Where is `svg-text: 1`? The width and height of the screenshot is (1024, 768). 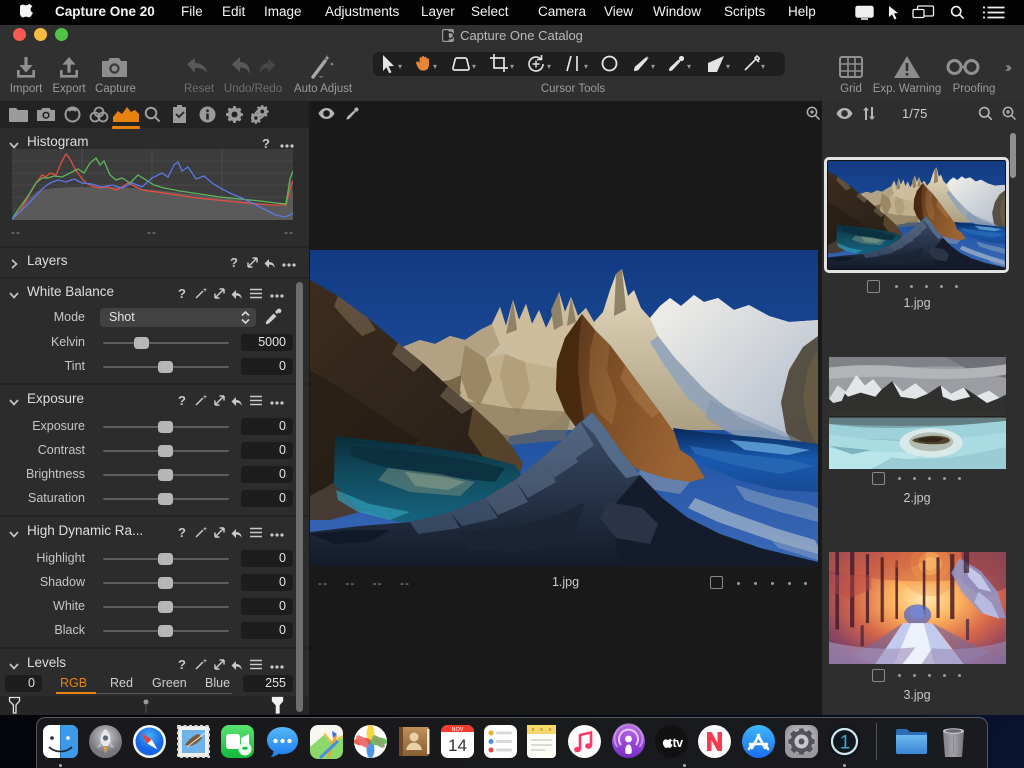
svg-text: 1 is located at coordinates (844, 743).